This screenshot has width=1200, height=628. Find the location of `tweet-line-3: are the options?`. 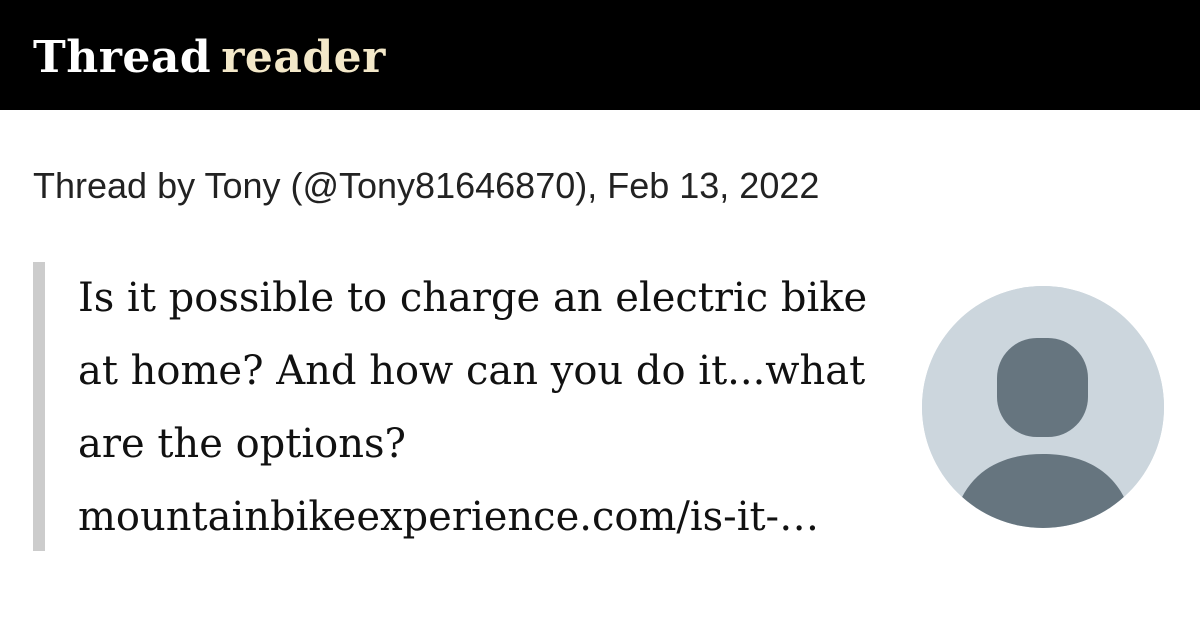

tweet-line-3: are the options? is located at coordinates (242, 444).